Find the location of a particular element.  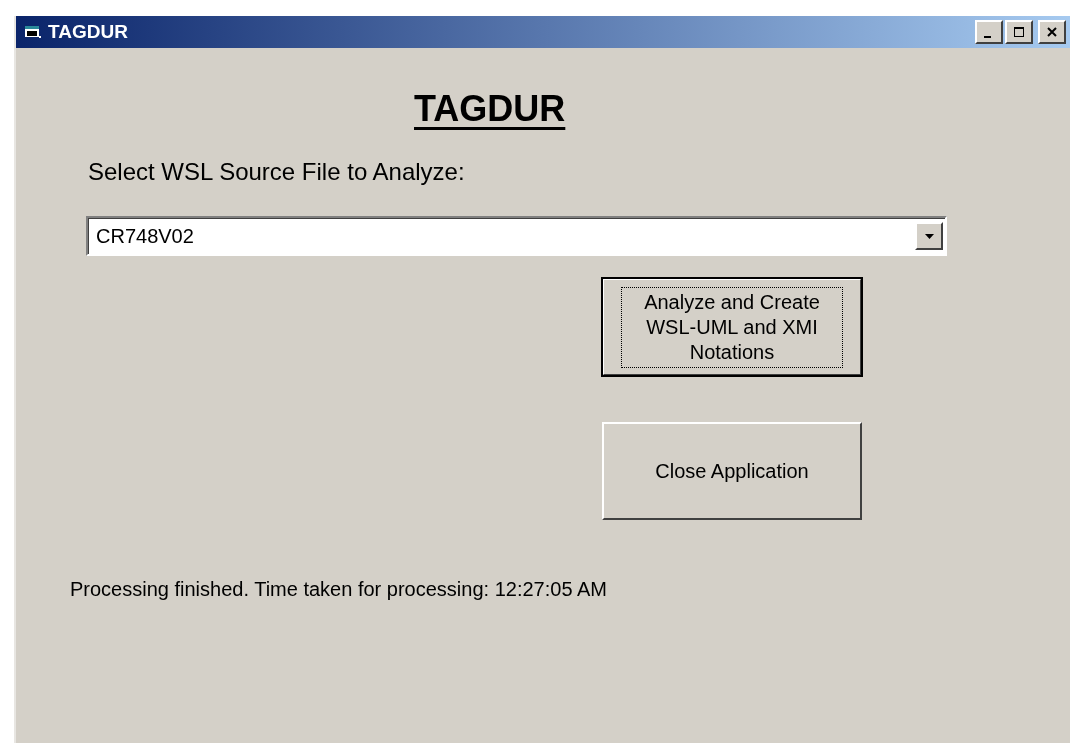

window-icon is located at coordinates (33, 32).